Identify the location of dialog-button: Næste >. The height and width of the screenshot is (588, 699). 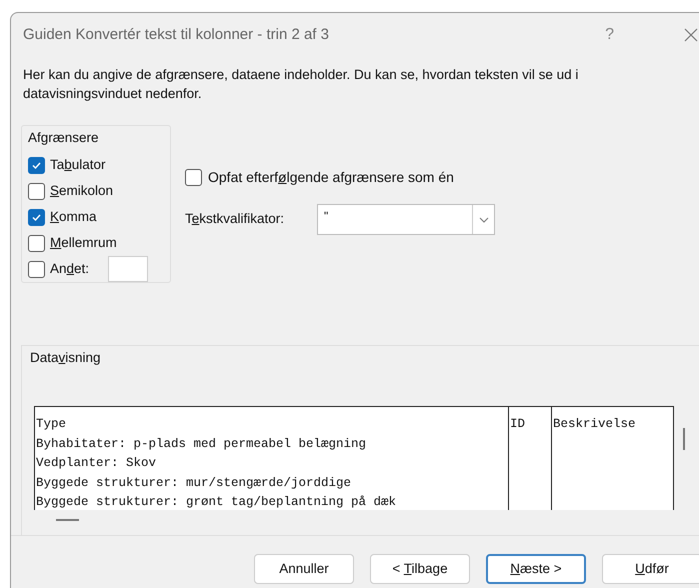
(536, 569).